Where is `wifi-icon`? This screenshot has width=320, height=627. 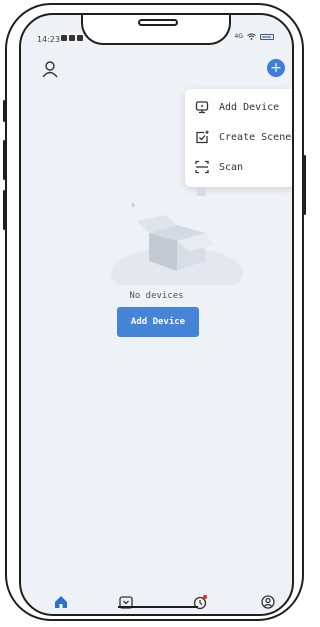
wifi-icon is located at coordinates (251, 36).